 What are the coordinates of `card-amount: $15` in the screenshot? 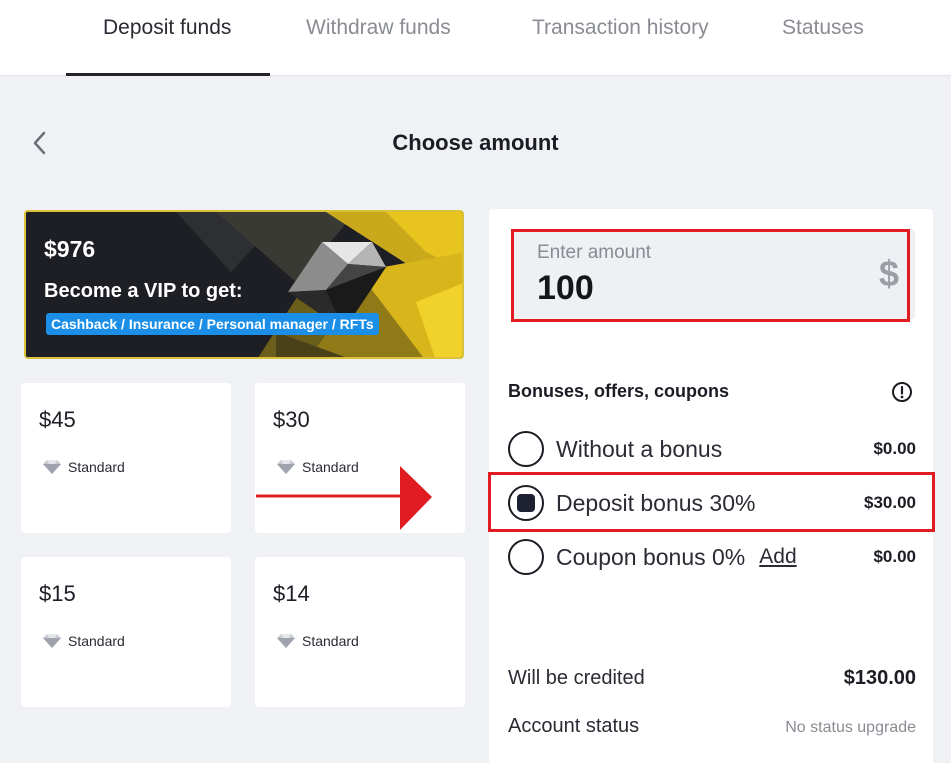 It's located at (57, 593).